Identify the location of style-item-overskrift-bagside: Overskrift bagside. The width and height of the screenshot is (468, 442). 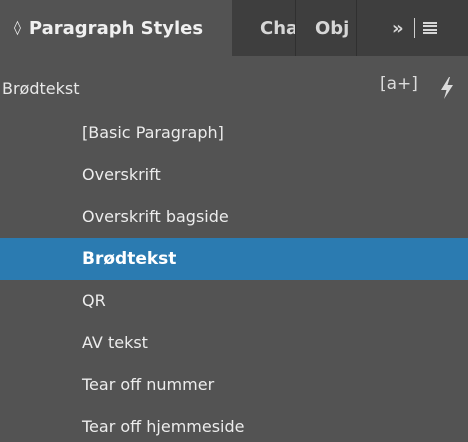
(234, 217).